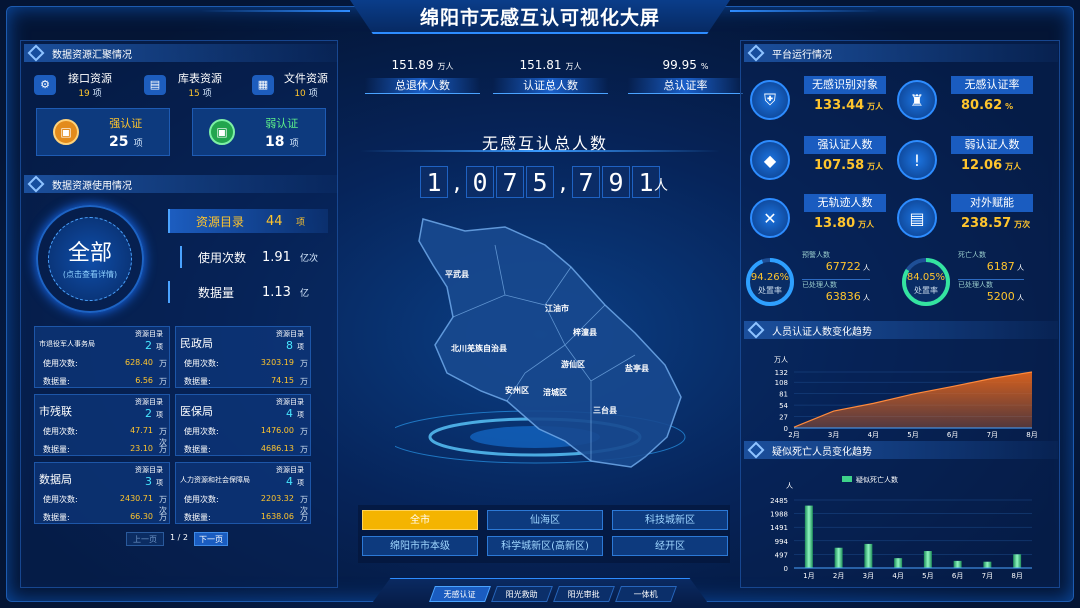 The image size is (1080, 608). Describe the element at coordinates (822, 99) in the screenshot. I see `metric-card: ⛨ 无感识别对象 133.44 万人` at that location.